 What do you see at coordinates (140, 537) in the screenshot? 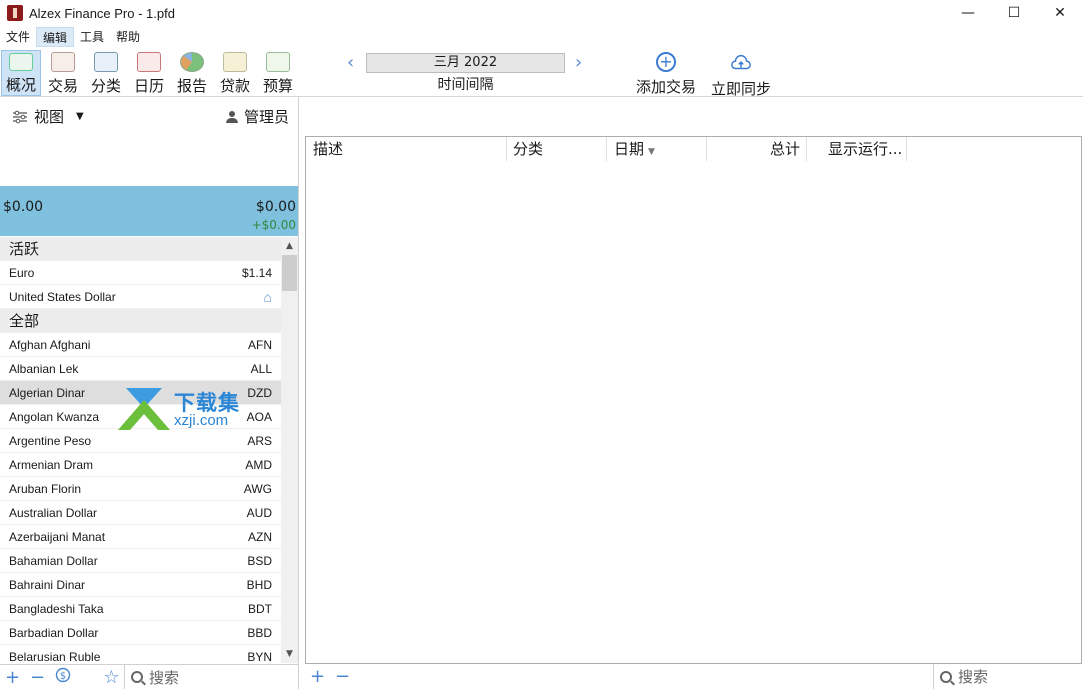
I see `list-item: Azerbaijani Manat AZN` at bounding box center [140, 537].